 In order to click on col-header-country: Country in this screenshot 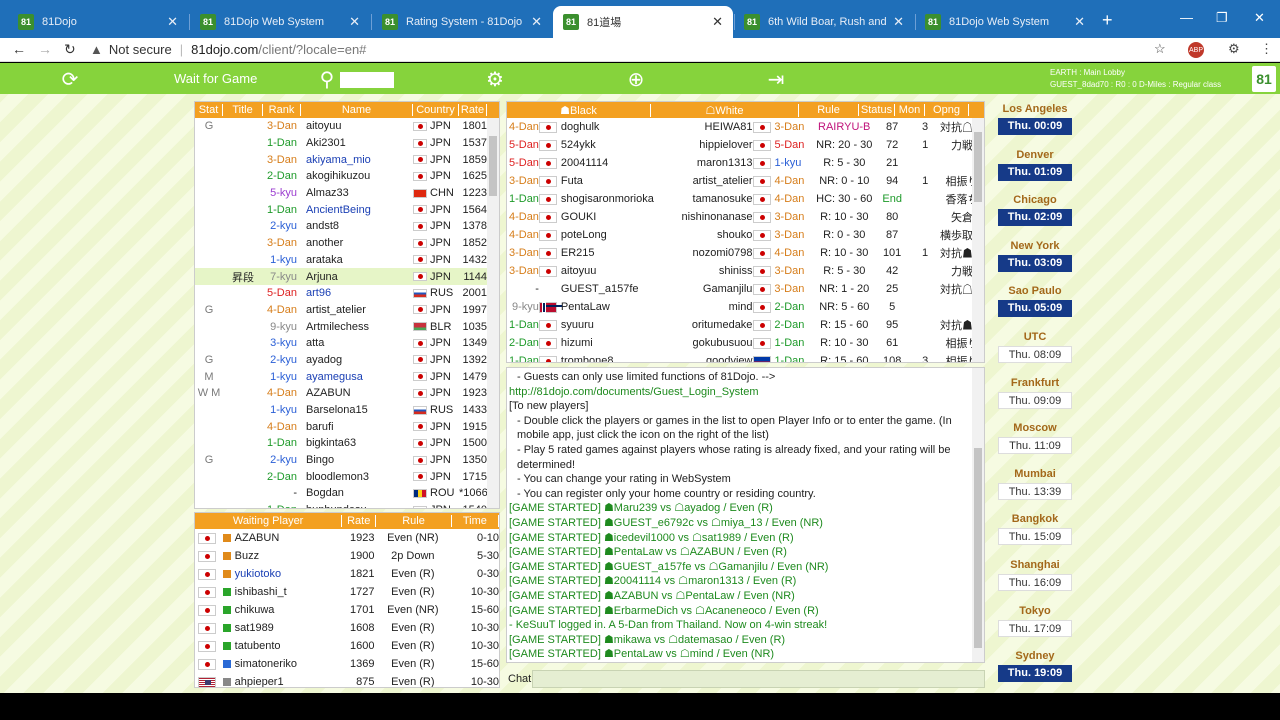, I will do `click(436, 110)`.